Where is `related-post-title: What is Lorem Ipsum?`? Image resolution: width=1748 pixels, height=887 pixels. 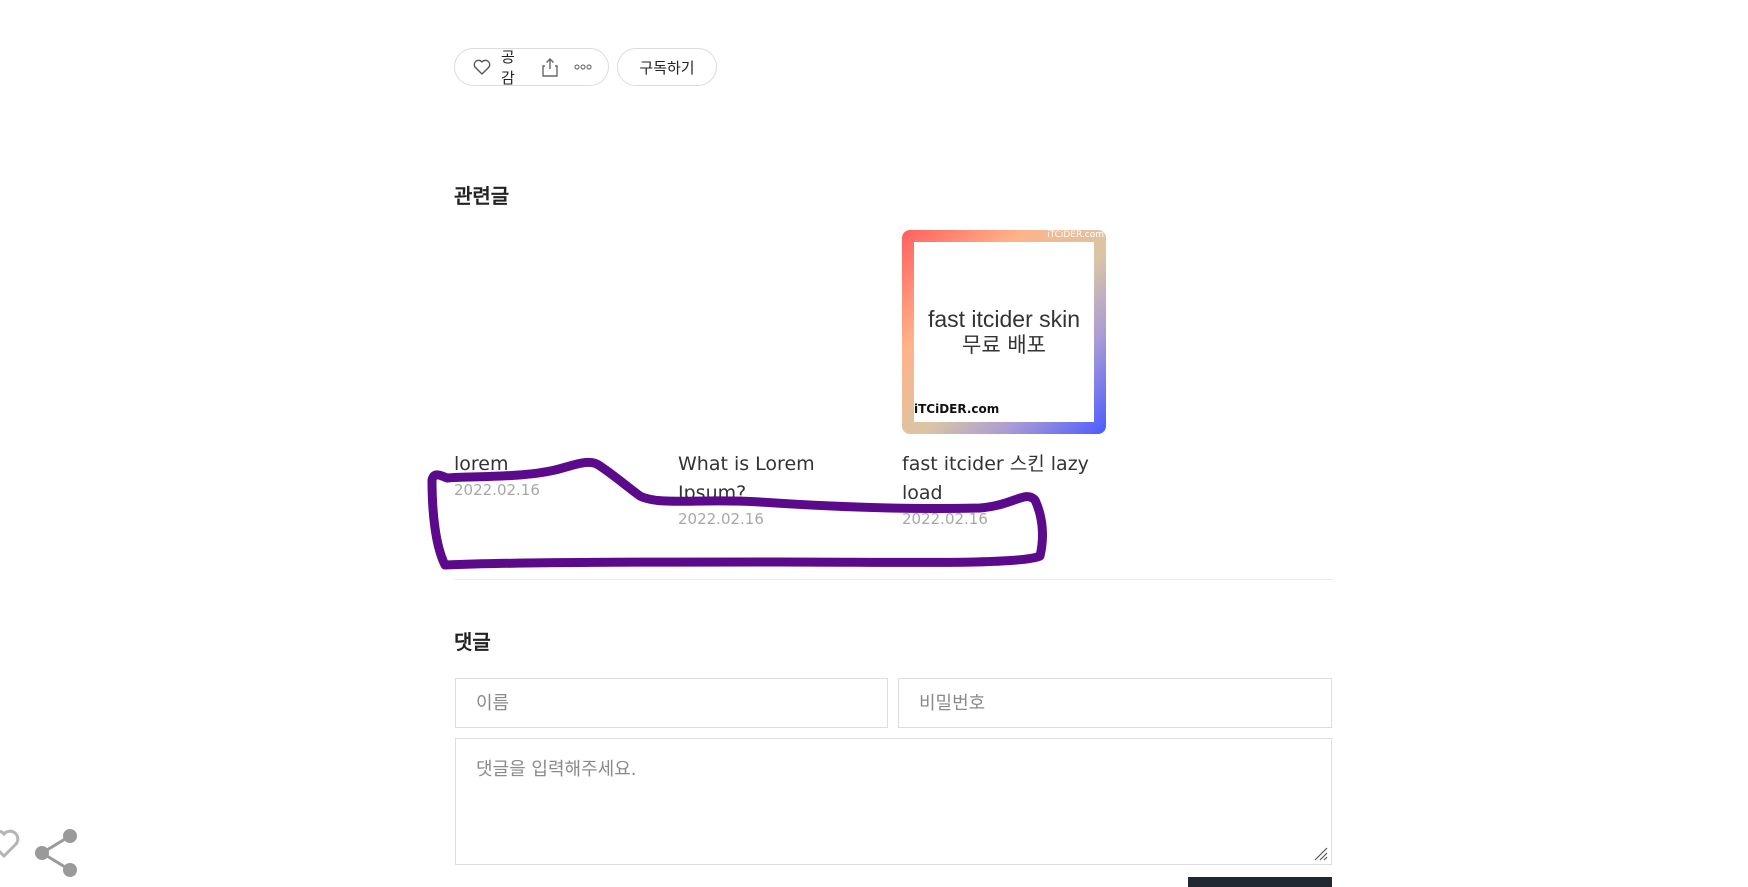
related-post-title: What is Lorem Ipsum? is located at coordinates (780, 479).